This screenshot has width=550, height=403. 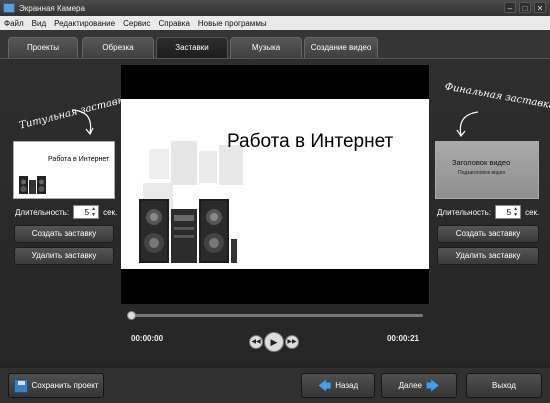 What do you see at coordinates (32, 185) in the screenshot?
I see `speakers-thumbnail-icon` at bounding box center [32, 185].